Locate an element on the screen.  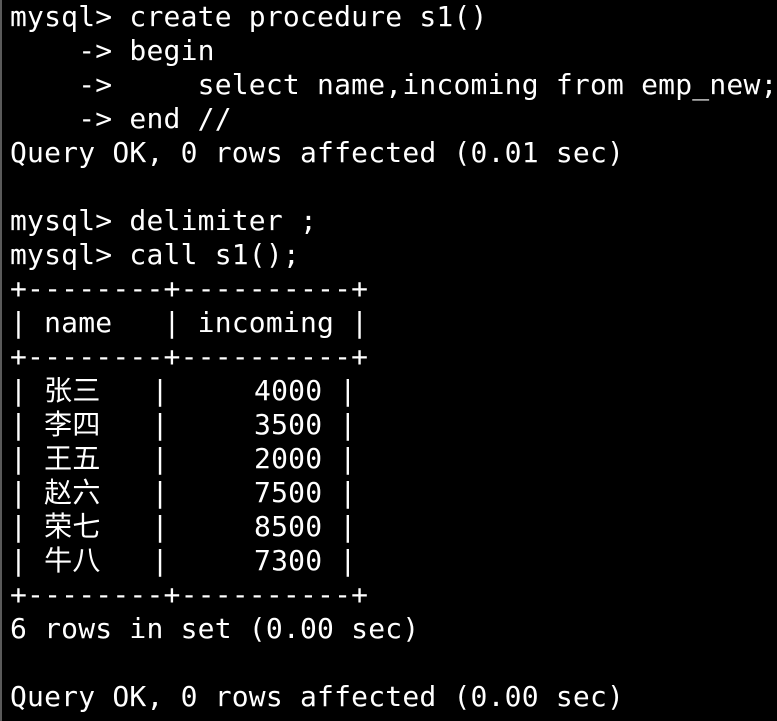
continuation-line-end: -> end // is located at coordinates (121, 118).